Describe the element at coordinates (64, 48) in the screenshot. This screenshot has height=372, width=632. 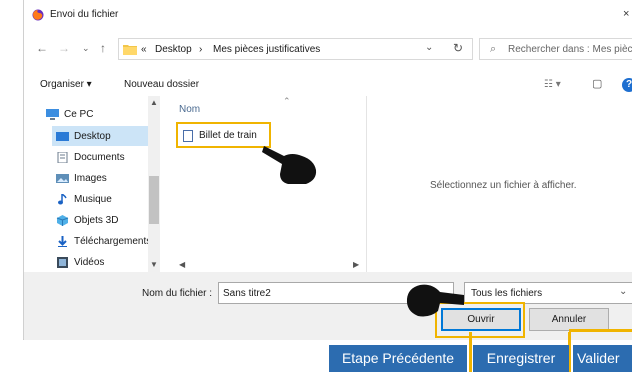
I see `forward-arrow-icon: →` at that location.